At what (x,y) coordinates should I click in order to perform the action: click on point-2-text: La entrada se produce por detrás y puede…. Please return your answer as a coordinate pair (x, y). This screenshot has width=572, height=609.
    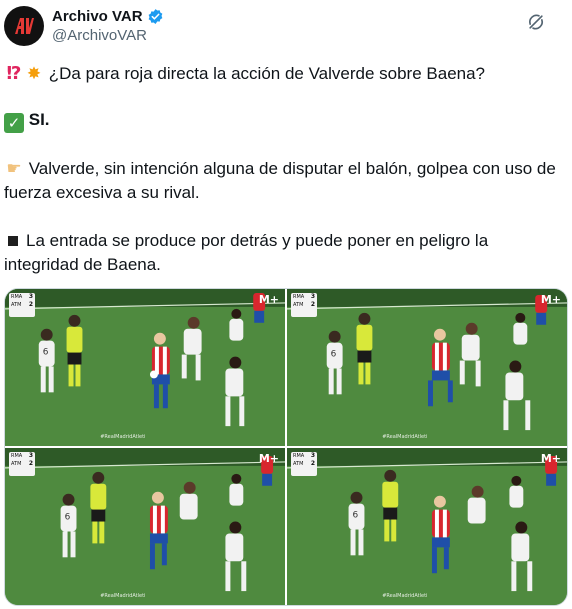
    Looking at the image, I should click on (246, 252).